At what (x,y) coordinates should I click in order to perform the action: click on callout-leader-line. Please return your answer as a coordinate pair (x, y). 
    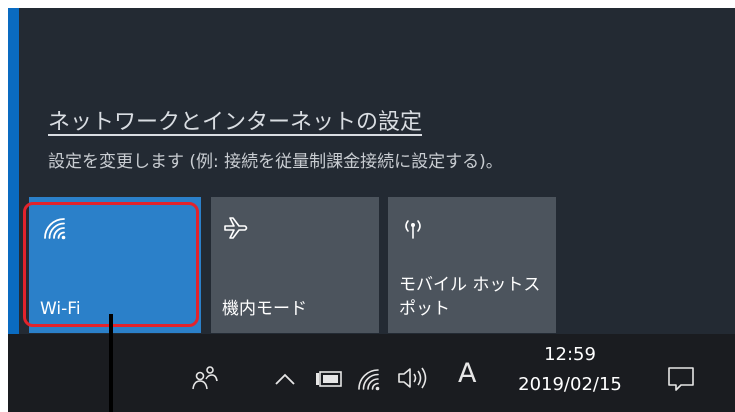
    Looking at the image, I should click on (111, 363).